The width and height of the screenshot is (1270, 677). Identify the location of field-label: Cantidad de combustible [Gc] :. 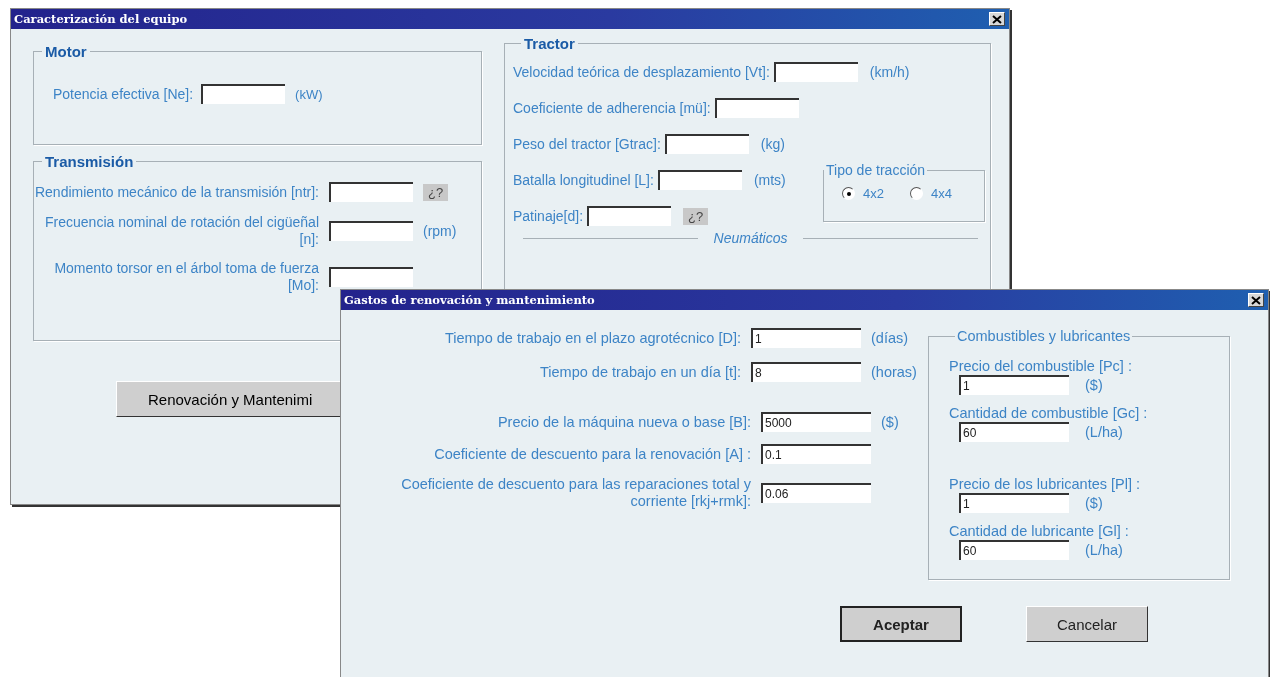
(1049, 413).